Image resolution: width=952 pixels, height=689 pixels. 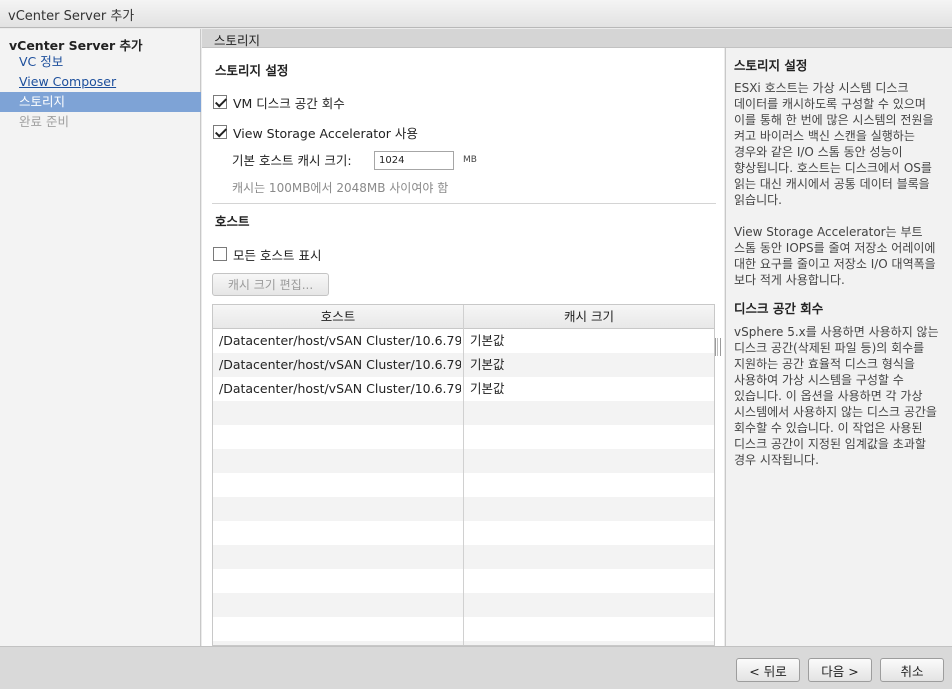 I want to click on reclaim-disk-space-checkbox, so click(x=220, y=102).